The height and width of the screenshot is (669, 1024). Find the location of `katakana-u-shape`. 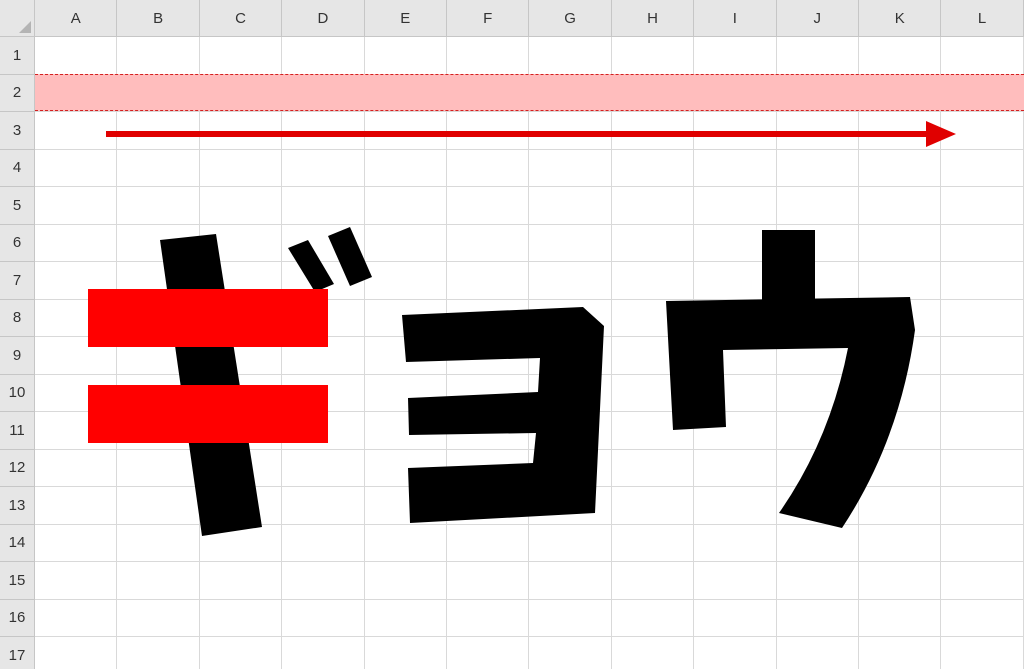

katakana-u-shape is located at coordinates (790, 379).